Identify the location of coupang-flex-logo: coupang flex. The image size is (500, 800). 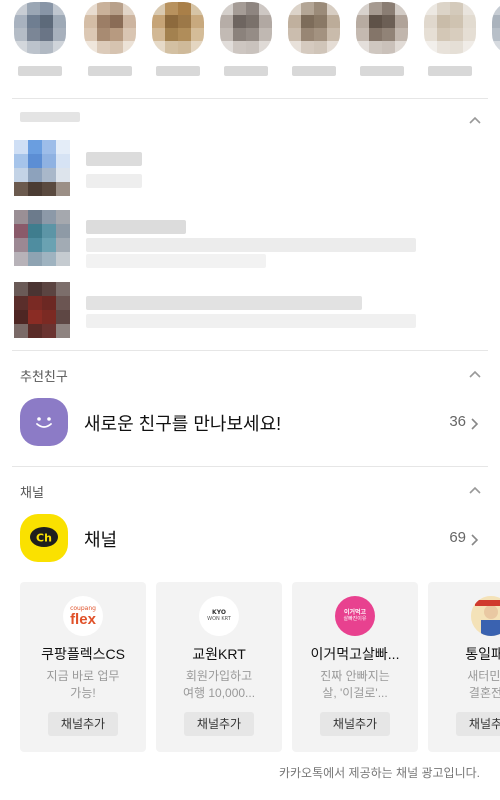
(83, 616).